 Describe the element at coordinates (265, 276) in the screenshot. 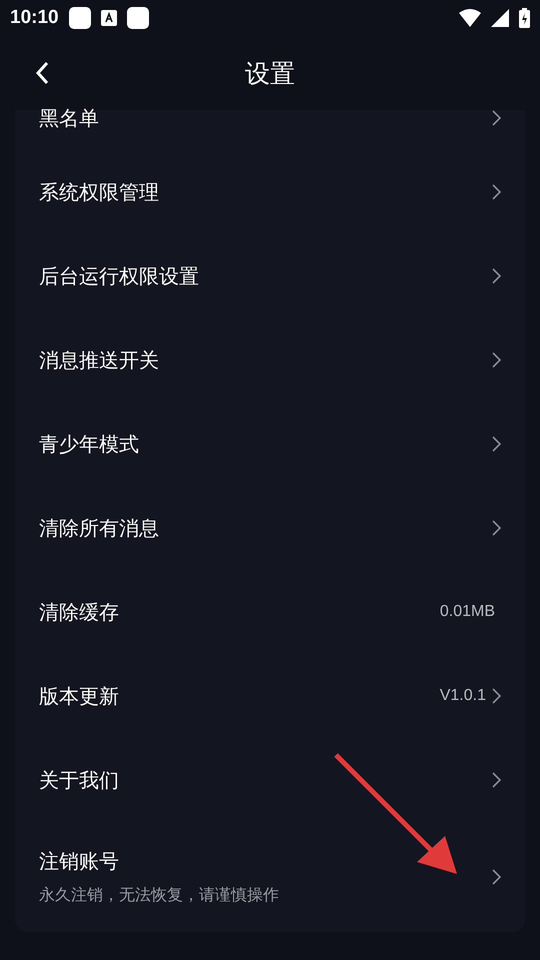

I see `setting-item: 后台运行权限设置` at that location.